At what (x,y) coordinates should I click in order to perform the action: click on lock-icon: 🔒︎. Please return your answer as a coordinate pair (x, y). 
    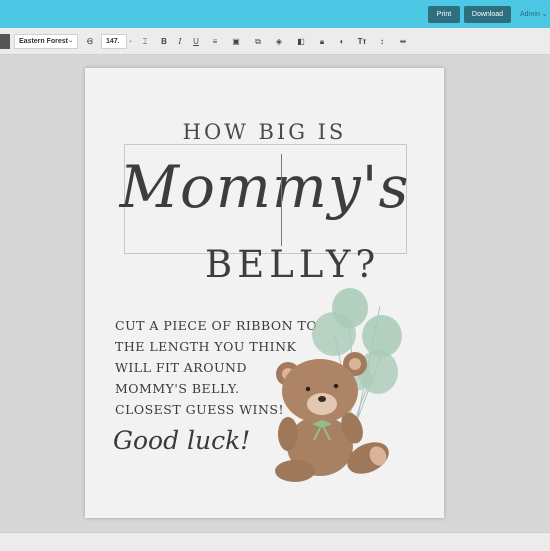
    Looking at the image, I should click on (322, 41).